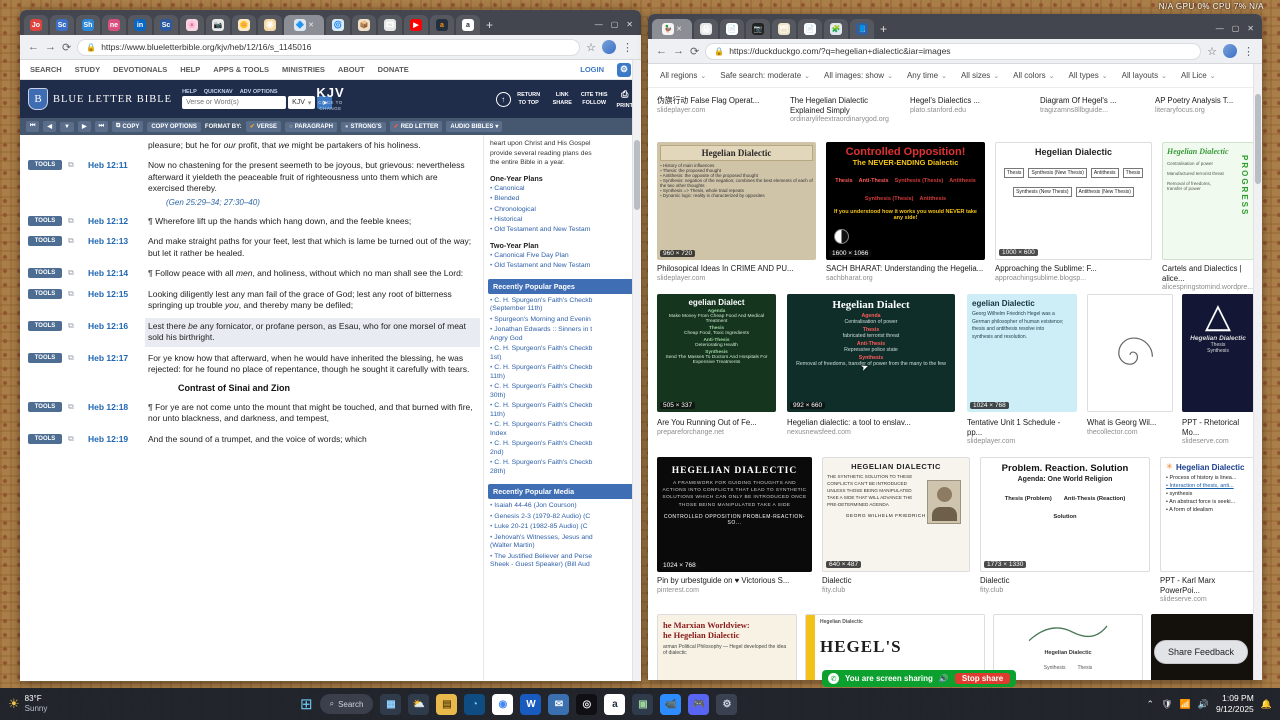 This screenshot has width=1280, height=720. Describe the element at coordinates (560, 320) in the screenshot. I see `popular-page-link: Spurgeon's Morning and Evenin` at that location.